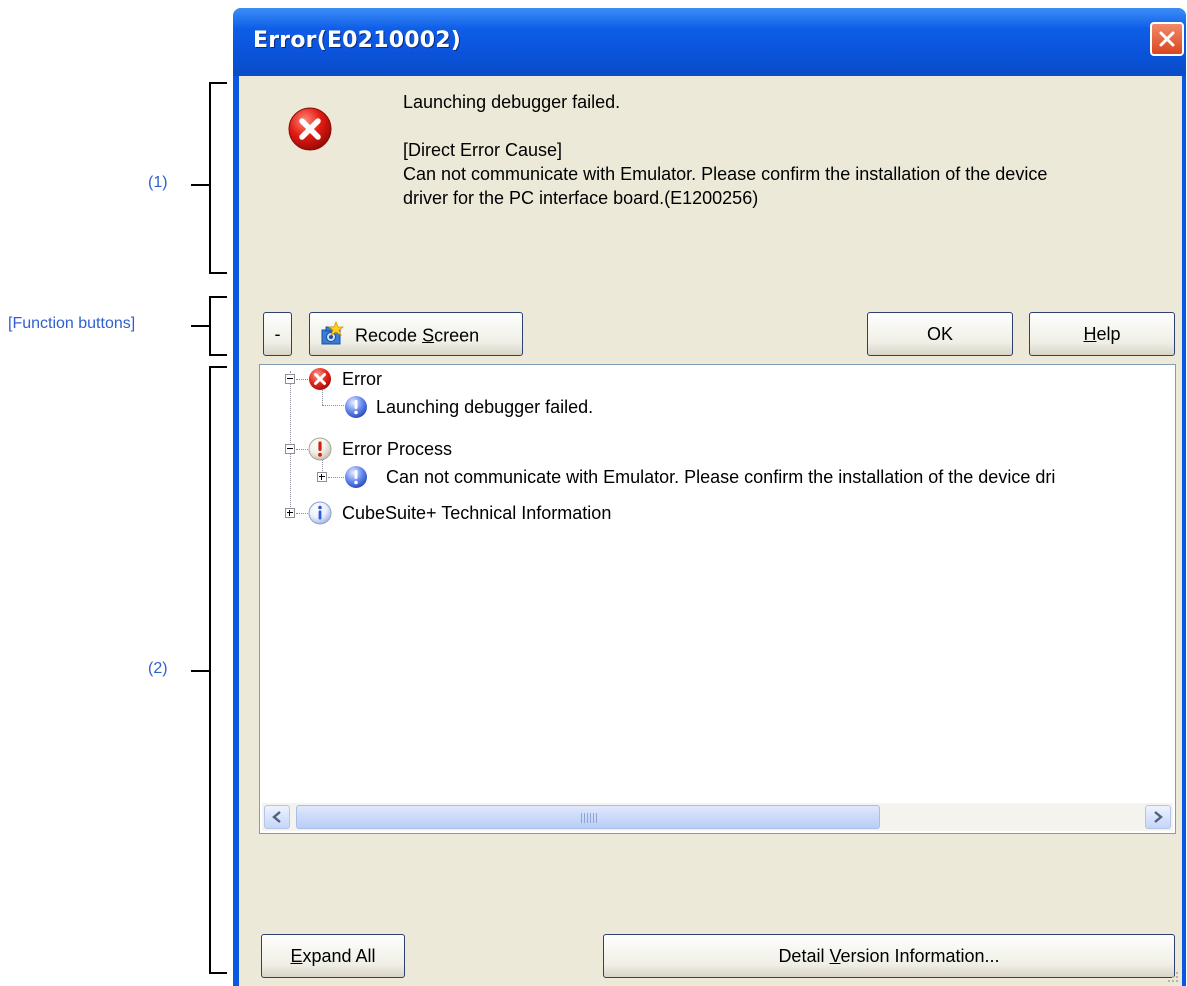 The height and width of the screenshot is (986, 1187). Describe the element at coordinates (218, 326) in the screenshot. I see `annotation-function-buttons-bracket` at that location.